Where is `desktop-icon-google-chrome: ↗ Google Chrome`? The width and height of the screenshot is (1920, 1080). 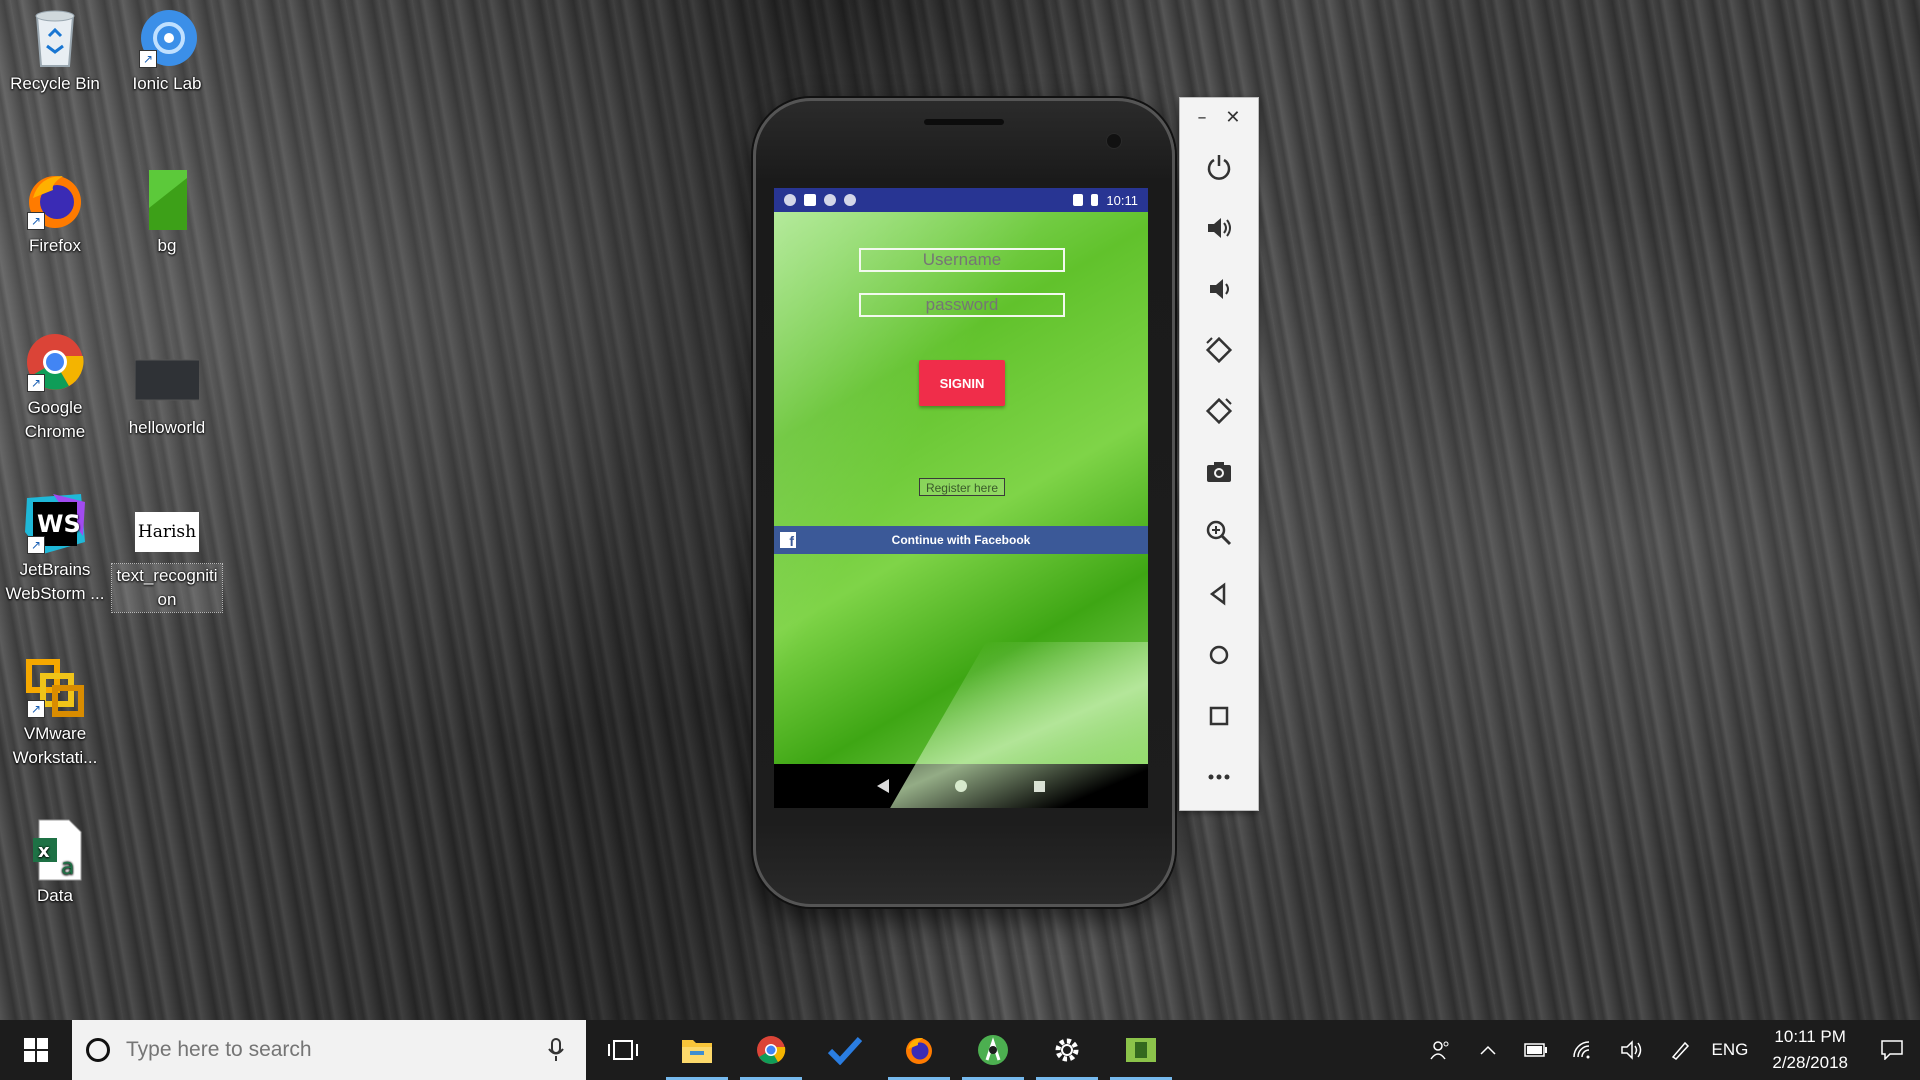
desktop-icon-google-chrome: ↗ Google Chrome is located at coordinates (55, 387).